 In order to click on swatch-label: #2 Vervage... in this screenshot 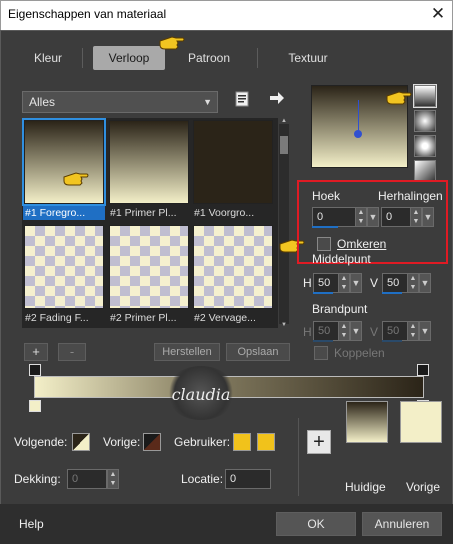, I will do `click(225, 318)`.